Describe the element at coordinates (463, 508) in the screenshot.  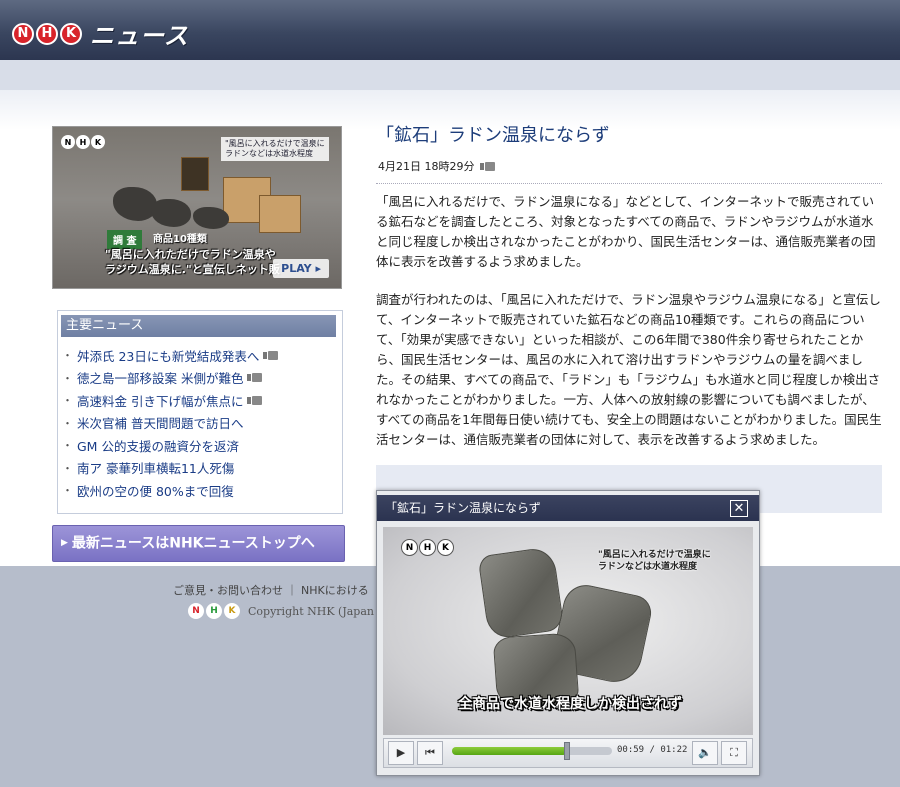
I see `player-title: 「鉱石」ラドン温泉にならず` at that location.